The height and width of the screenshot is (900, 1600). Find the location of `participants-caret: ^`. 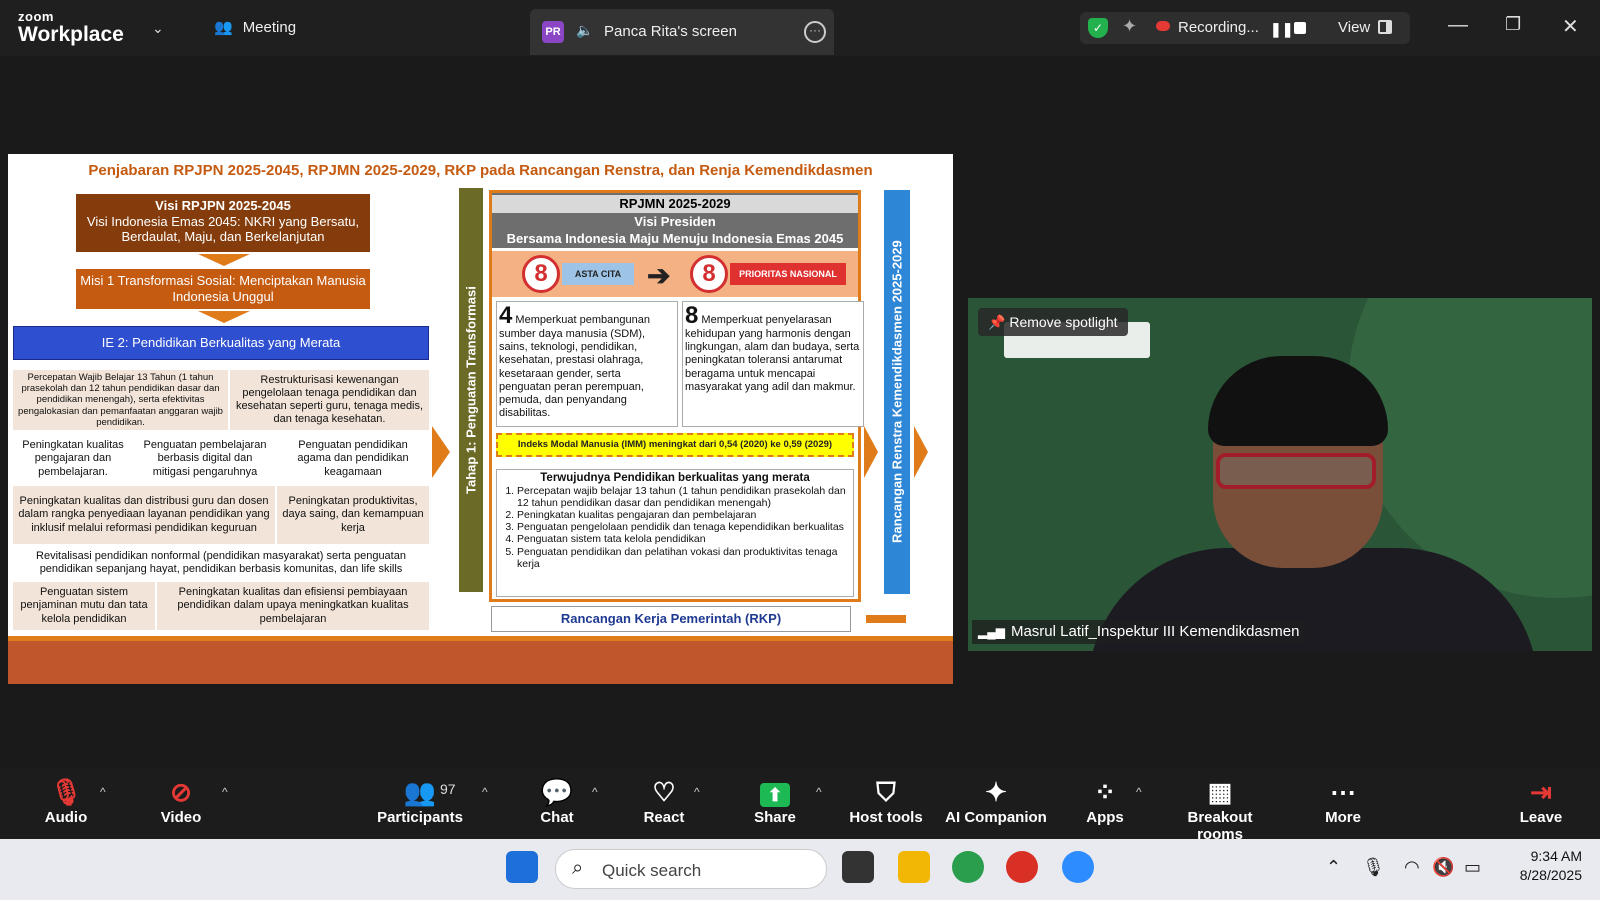

participants-caret: ^ is located at coordinates (485, 792).